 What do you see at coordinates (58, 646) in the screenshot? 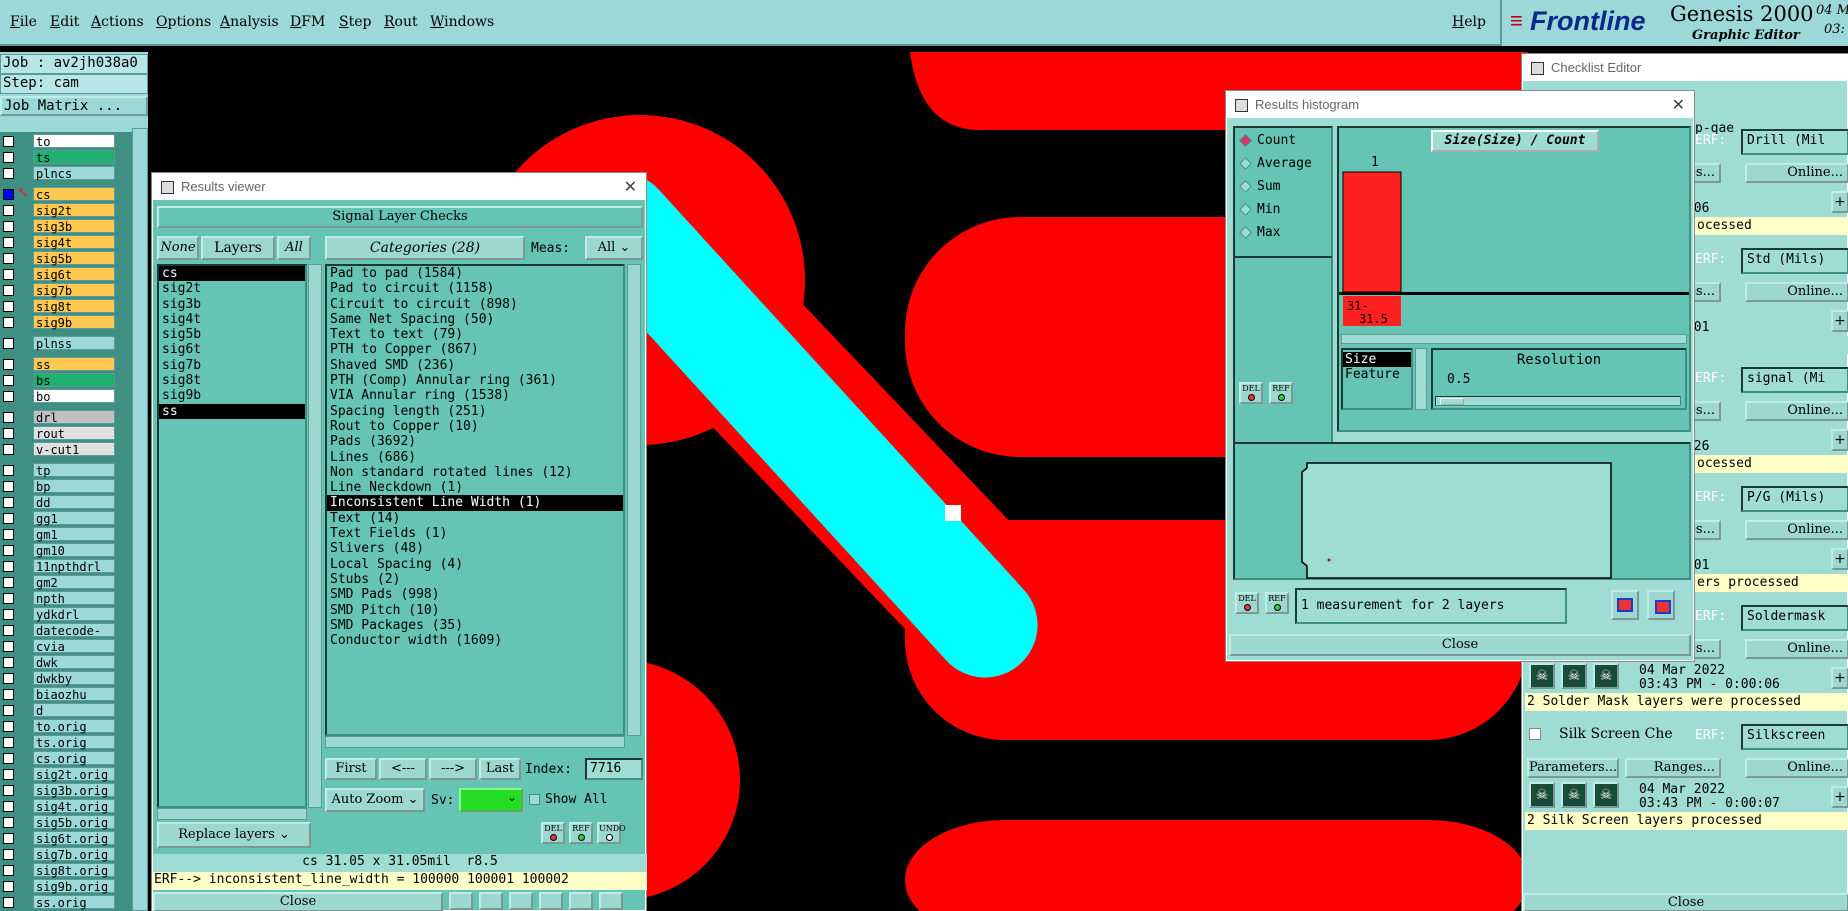
I see `layer-row: cvia` at bounding box center [58, 646].